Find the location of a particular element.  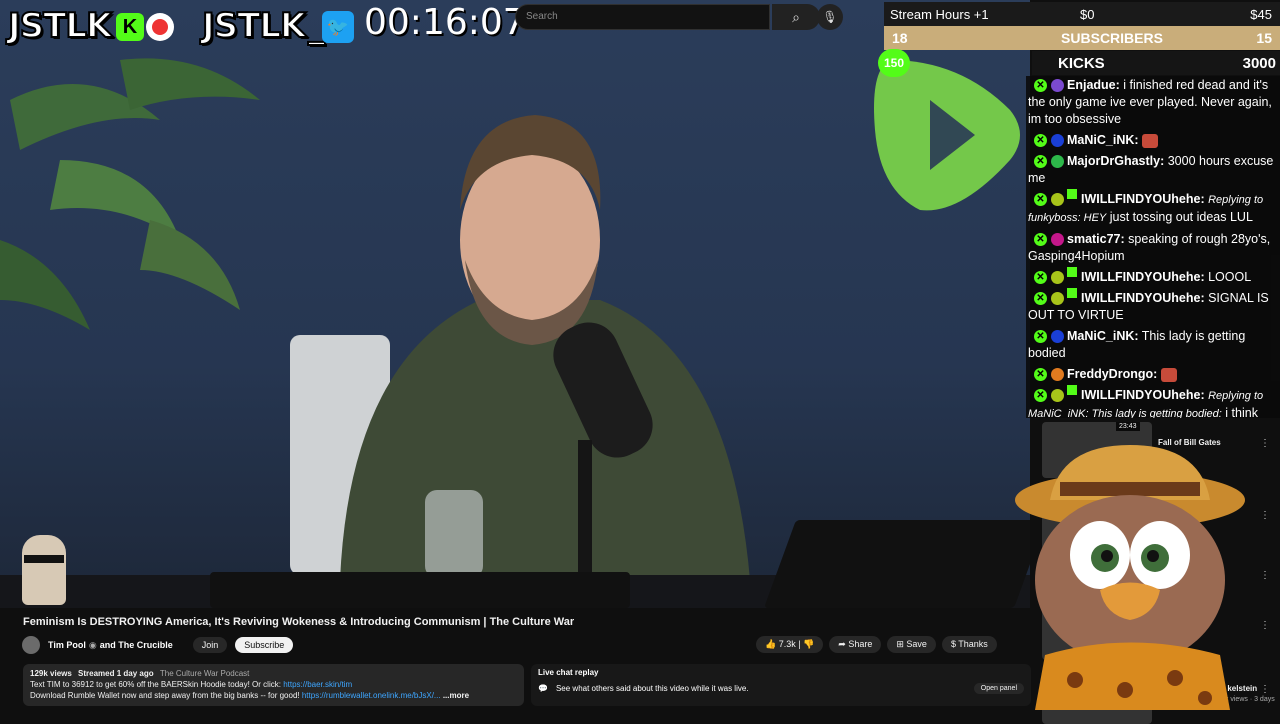

share-label: Share is located at coordinates (860, 644).